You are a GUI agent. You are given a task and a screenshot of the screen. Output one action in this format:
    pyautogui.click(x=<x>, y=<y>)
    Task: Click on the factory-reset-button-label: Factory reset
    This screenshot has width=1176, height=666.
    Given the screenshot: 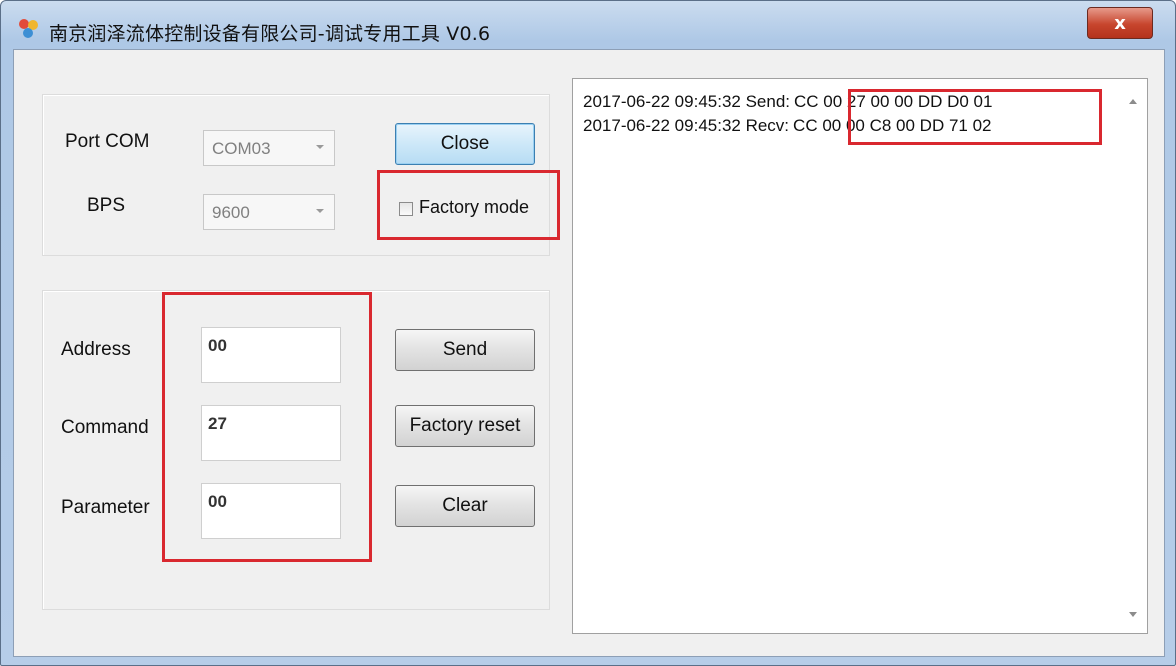 What is the action you would take?
    pyautogui.click(x=465, y=425)
    